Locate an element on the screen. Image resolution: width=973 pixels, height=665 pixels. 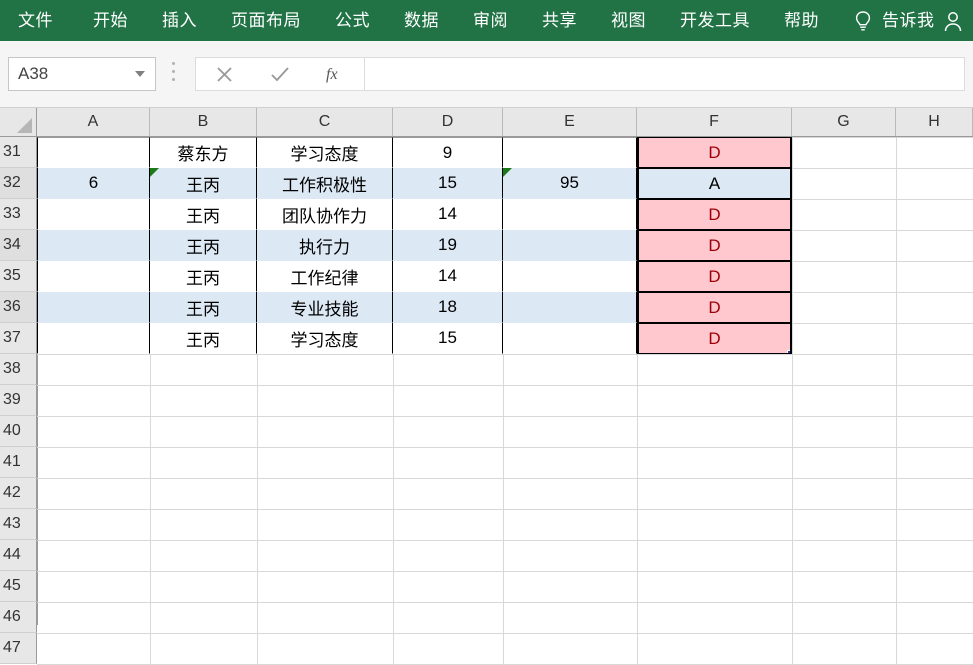
row-header-33: 33 is located at coordinates (18, 214).